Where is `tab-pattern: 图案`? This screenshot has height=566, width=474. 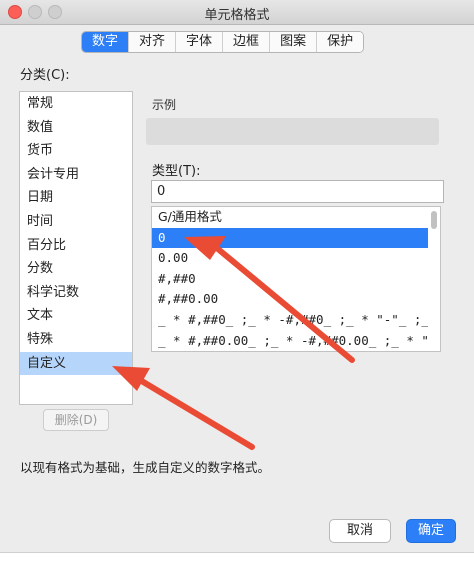 tab-pattern: 图案 is located at coordinates (293, 42).